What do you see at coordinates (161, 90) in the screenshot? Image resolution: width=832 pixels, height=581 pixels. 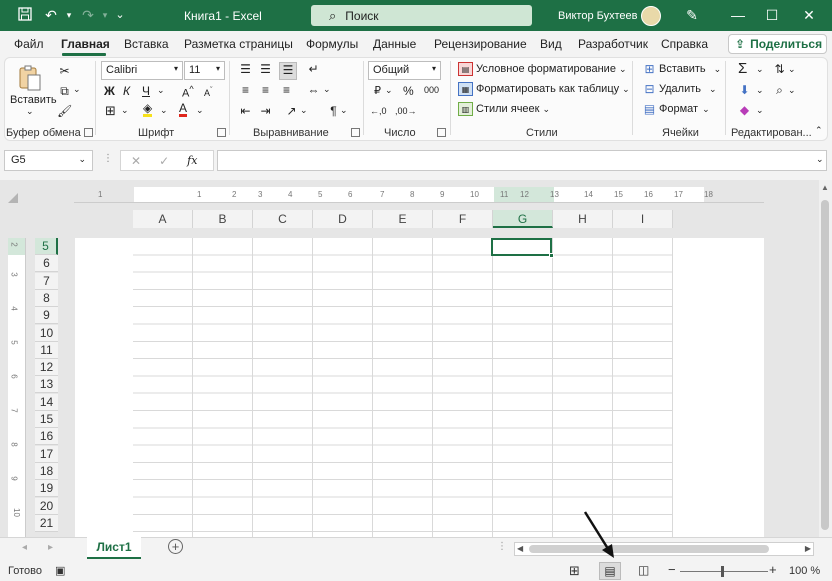 I see `underline-dropdown-icon: ⌄` at bounding box center [161, 90].